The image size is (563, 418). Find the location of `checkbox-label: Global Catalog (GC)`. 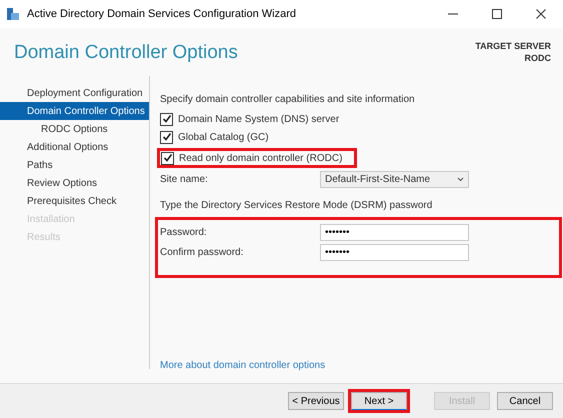

checkbox-label: Global Catalog (GC) is located at coordinates (223, 137).